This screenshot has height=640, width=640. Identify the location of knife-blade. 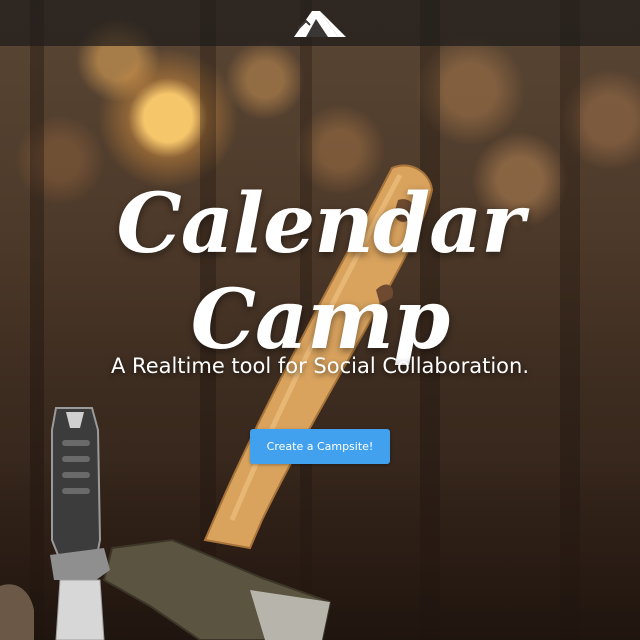
(80, 609).